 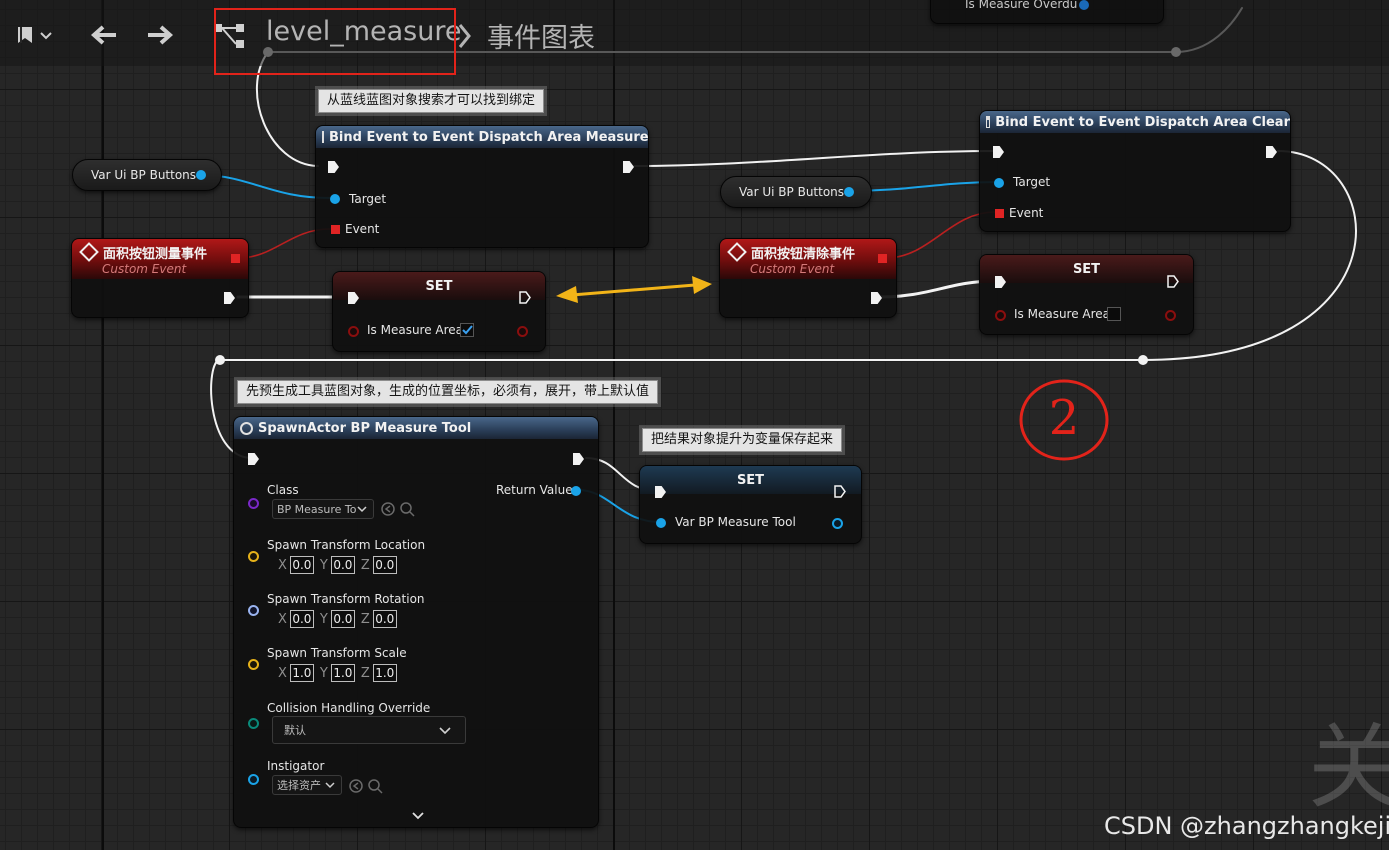 What do you see at coordinates (342, 673) in the screenshot?
I see `scale-y-input: 1.0` at bounding box center [342, 673].